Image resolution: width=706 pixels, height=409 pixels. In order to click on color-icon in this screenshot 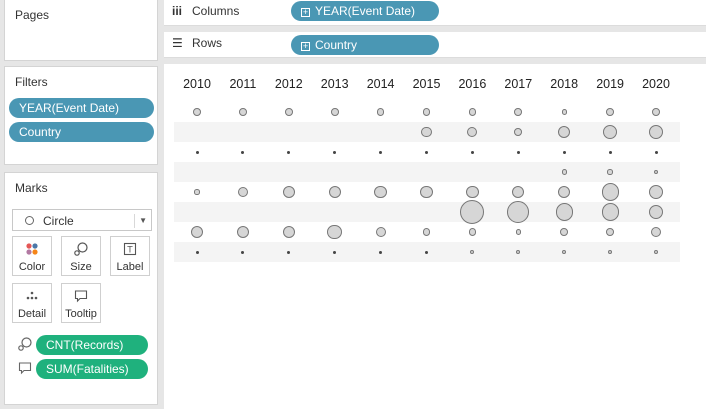, I will do `click(32, 249)`.